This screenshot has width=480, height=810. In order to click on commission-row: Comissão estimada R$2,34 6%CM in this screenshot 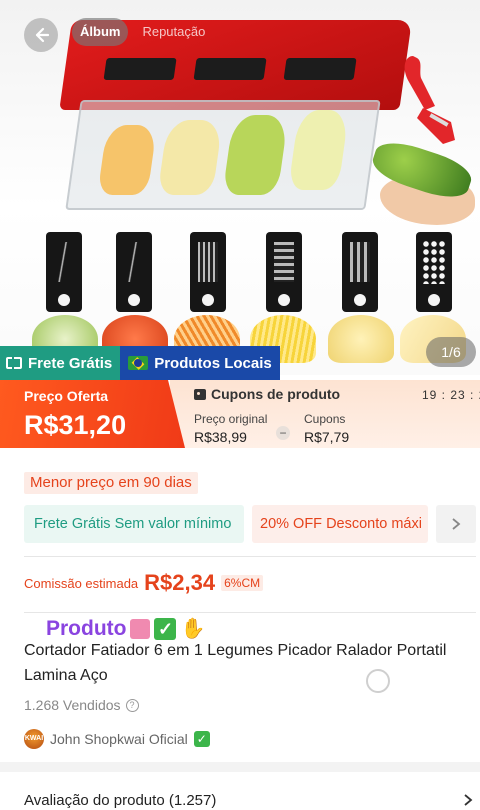, I will do `click(144, 583)`.